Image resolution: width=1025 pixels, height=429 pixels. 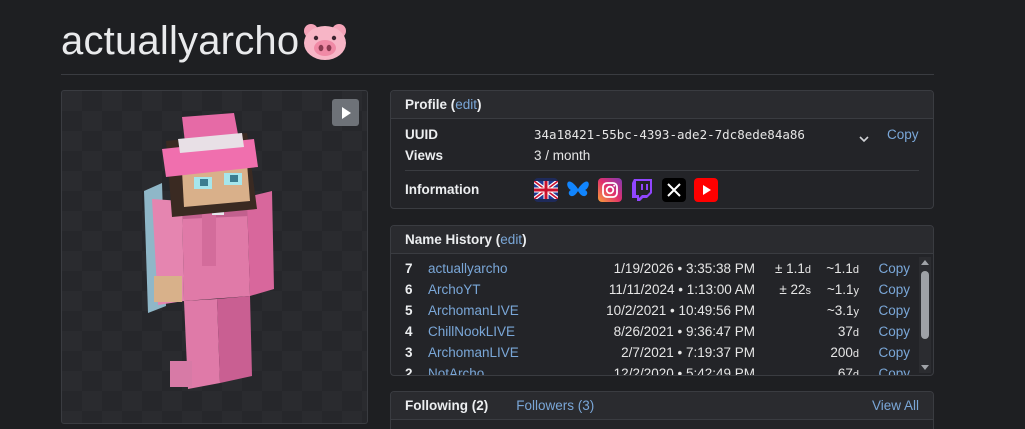 I want to click on tab-following: Following (2), so click(x=446, y=405).